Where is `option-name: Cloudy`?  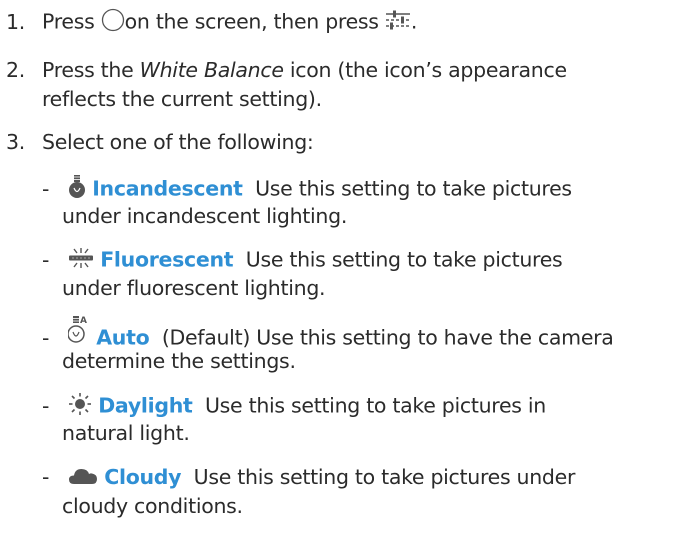 option-name: Cloudy is located at coordinates (143, 477).